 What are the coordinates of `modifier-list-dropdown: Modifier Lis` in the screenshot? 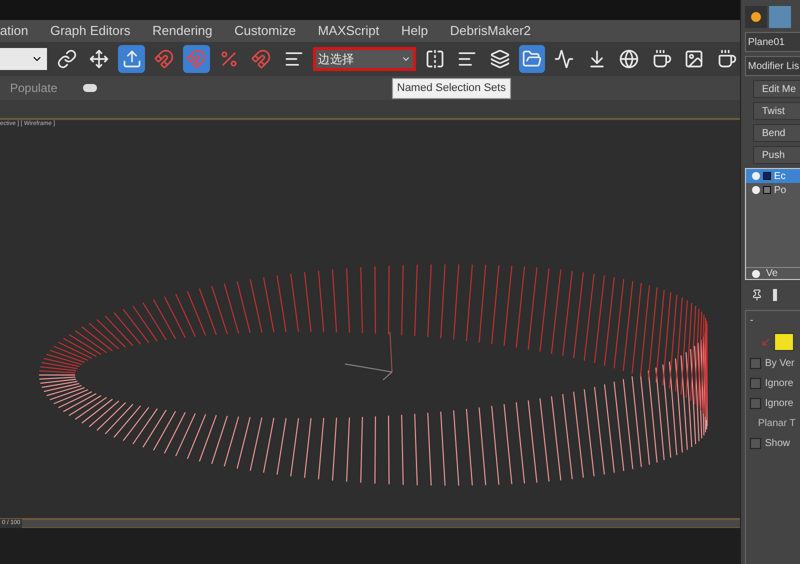 It's located at (772, 66).